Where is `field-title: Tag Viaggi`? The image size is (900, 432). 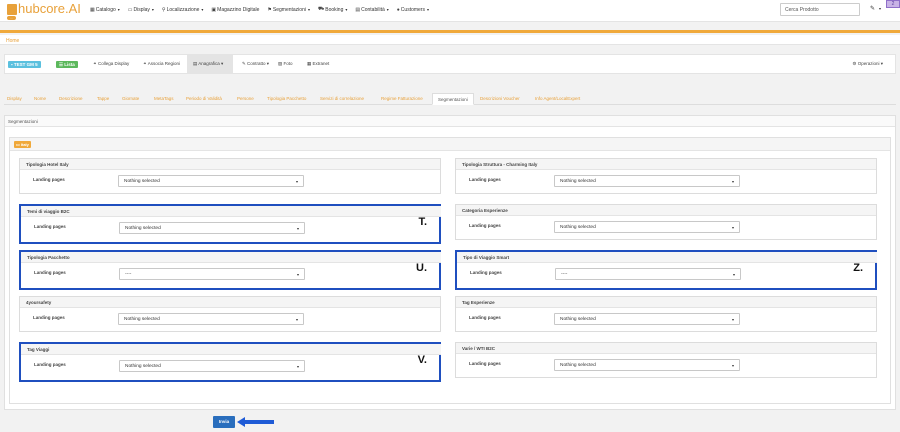
field-title: Tag Viaggi is located at coordinates (38, 349).